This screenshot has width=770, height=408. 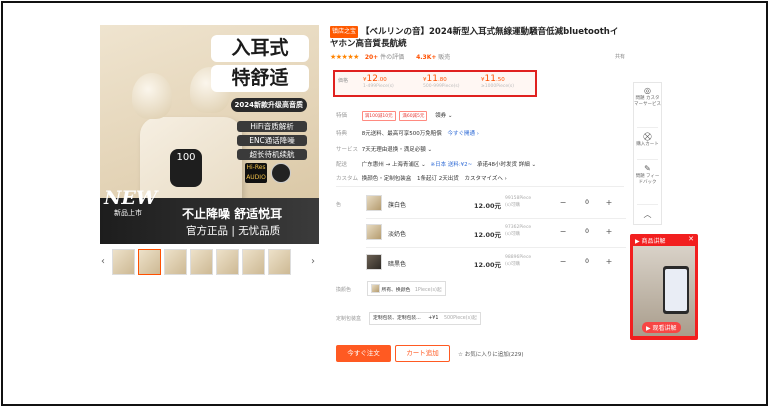 I want to click on custom-text: 换颜色・定制包装盒, so click(x=386, y=179).